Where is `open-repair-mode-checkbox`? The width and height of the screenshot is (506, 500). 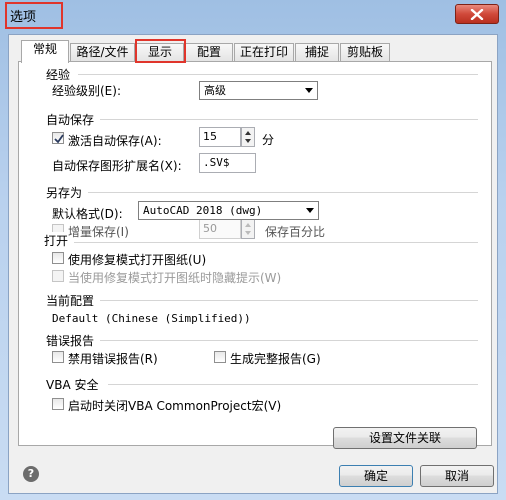
open-repair-mode-checkbox is located at coordinates (58, 258).